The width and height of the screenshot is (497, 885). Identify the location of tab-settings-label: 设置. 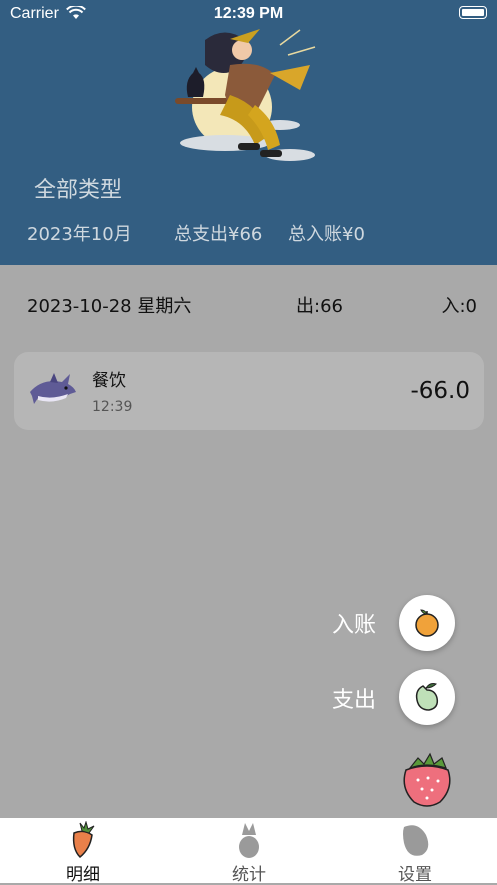
(415, 875).